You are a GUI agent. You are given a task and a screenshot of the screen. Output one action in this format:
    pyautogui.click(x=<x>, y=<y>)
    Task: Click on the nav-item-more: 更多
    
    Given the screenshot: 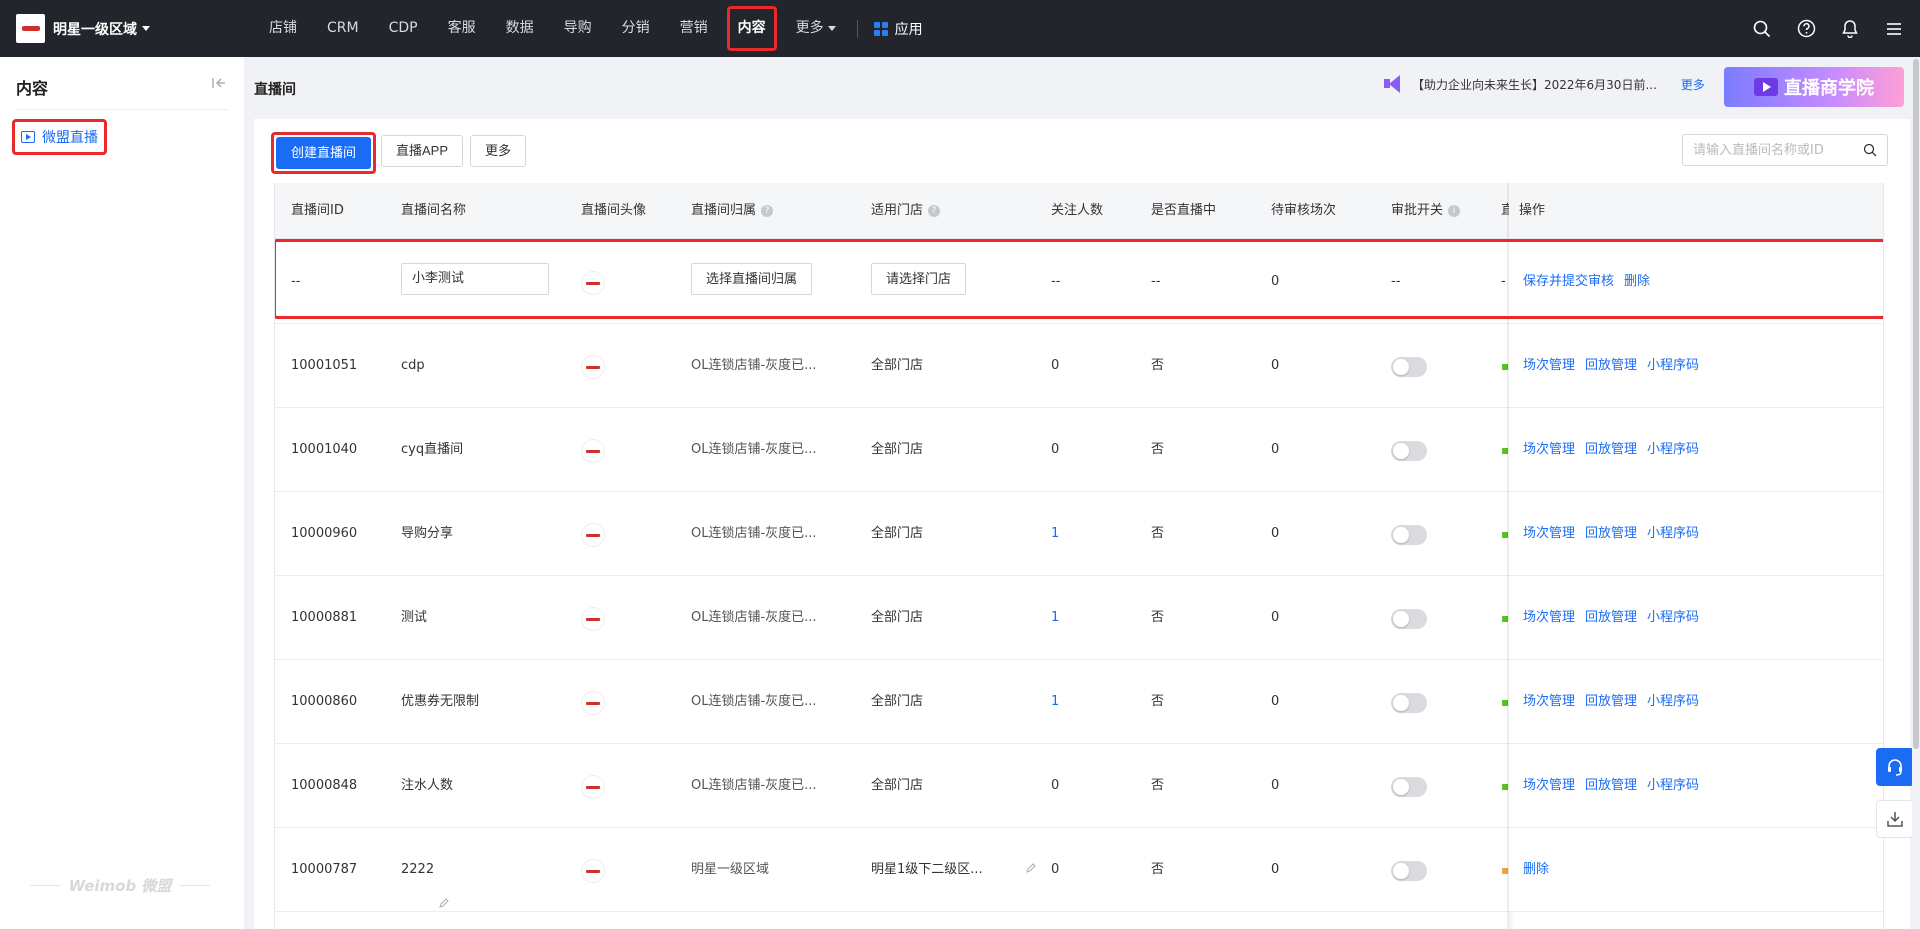 What is the action you would take?
    pyautogui.click(x=816, y=28)
    